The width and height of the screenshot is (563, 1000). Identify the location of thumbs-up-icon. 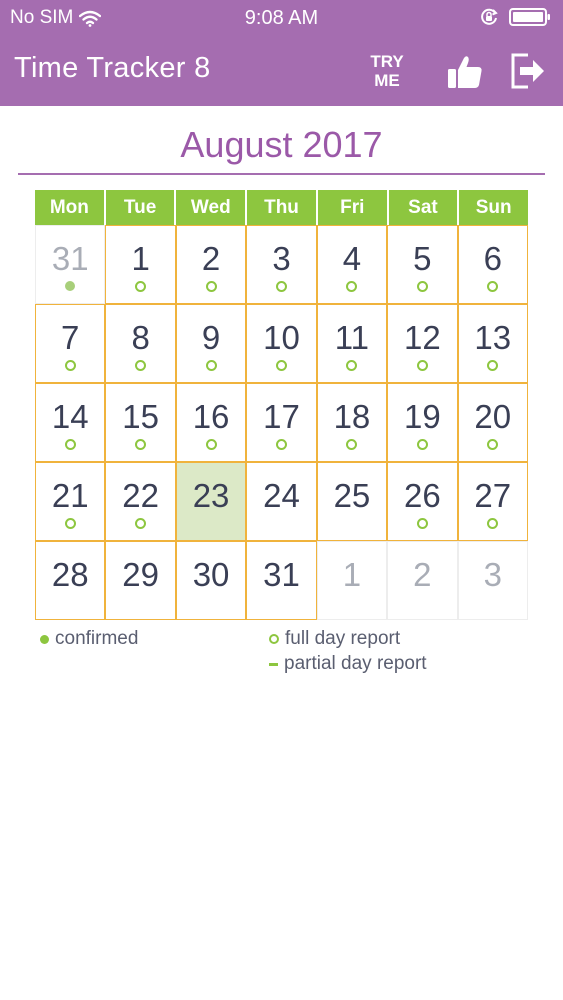
(465, 72).